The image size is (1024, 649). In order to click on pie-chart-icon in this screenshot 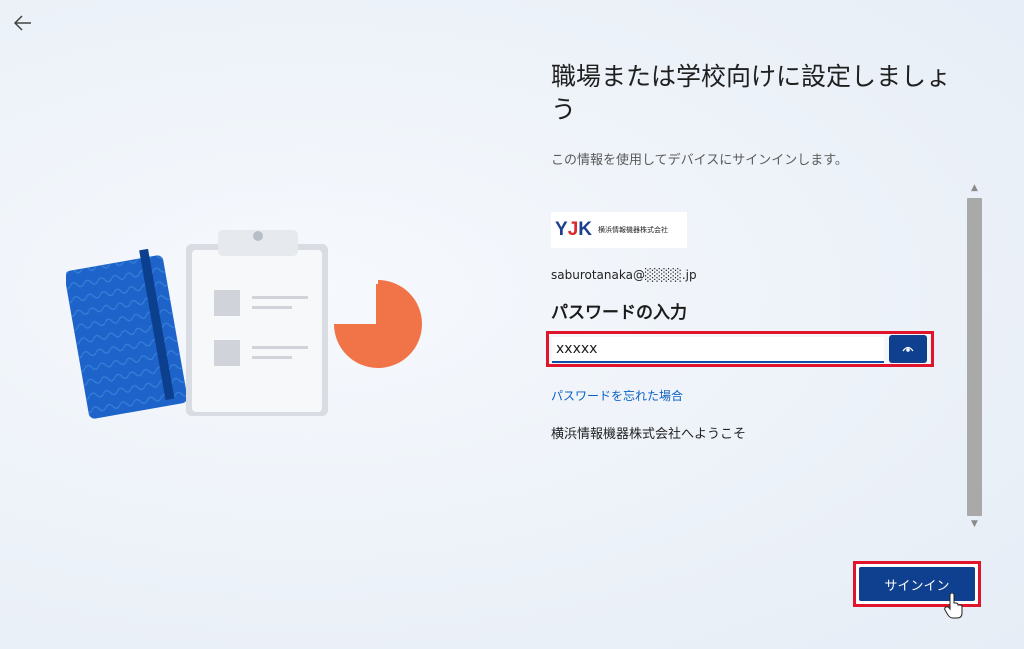, I will do `click(378, 324)`.